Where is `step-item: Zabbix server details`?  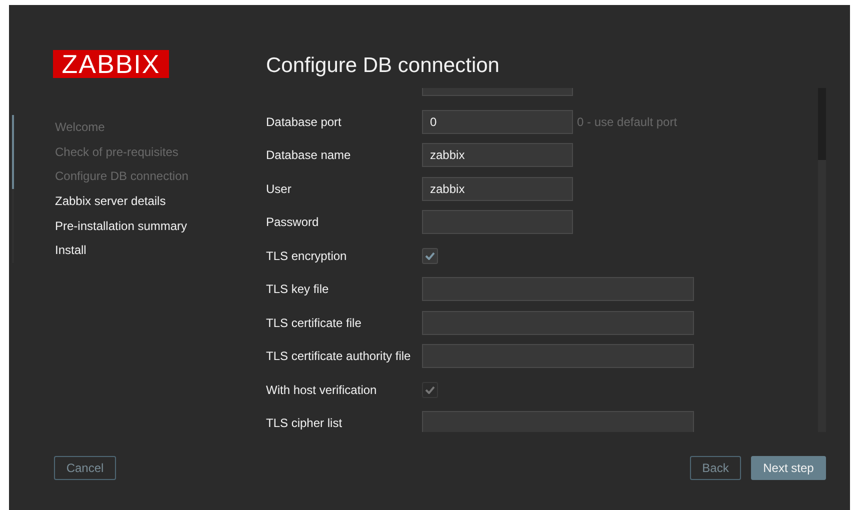
step-item: Zabbix server details is located at coordinates (111, 201).